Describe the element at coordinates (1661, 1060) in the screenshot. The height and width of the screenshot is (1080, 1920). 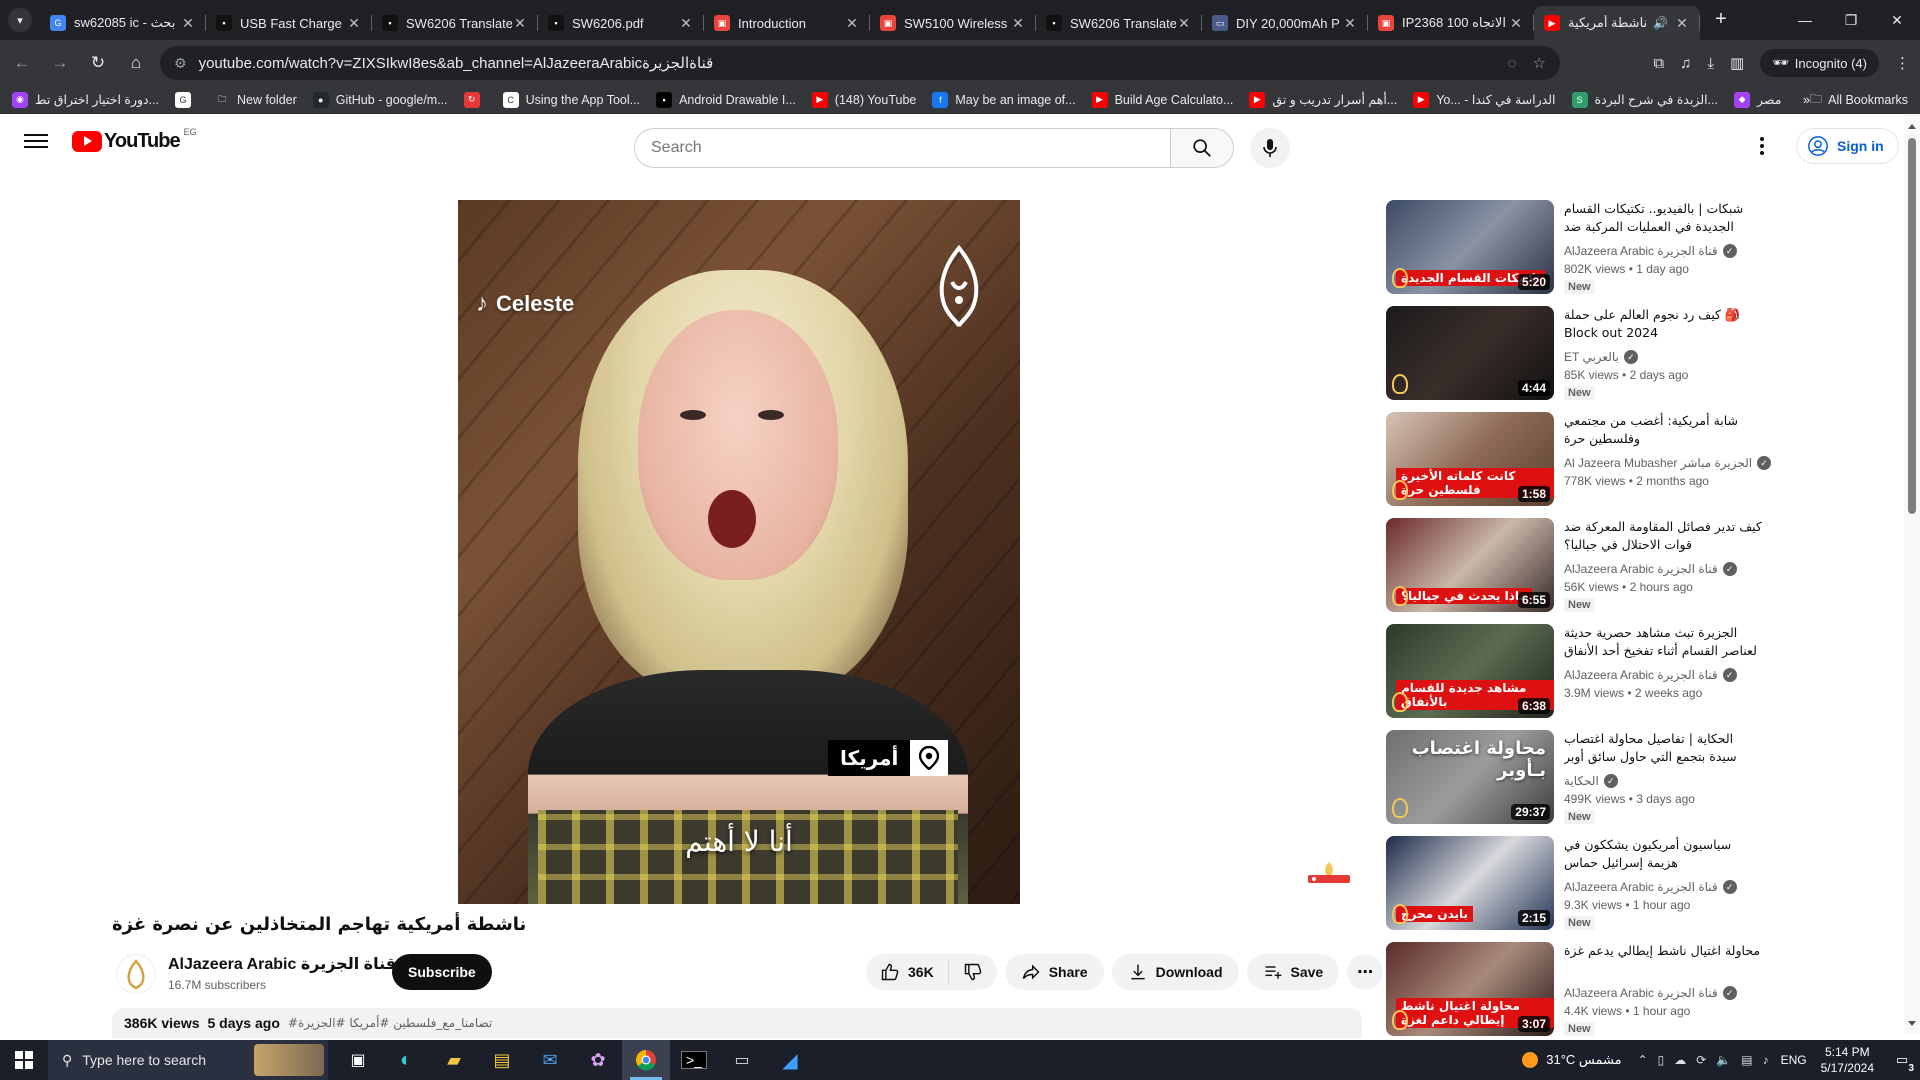
I see `device-icon: ▯` at that location.